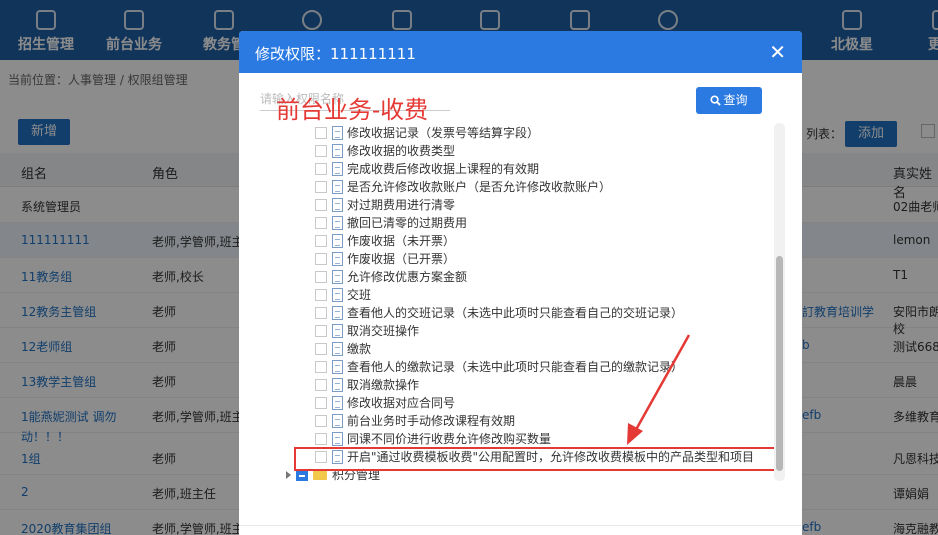 The height and width of the screenshot is (535, 938). I want to click on permission-node: 作废收据（未开票）, so click(385, 241).